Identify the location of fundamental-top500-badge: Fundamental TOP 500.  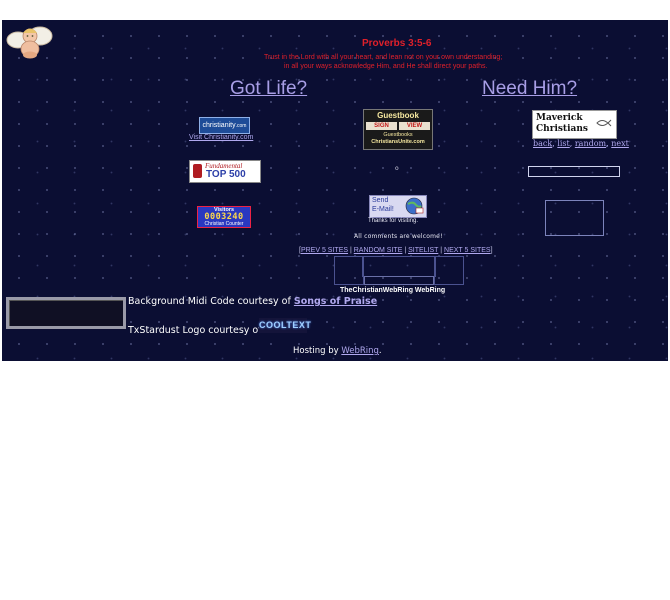
(225, 171).